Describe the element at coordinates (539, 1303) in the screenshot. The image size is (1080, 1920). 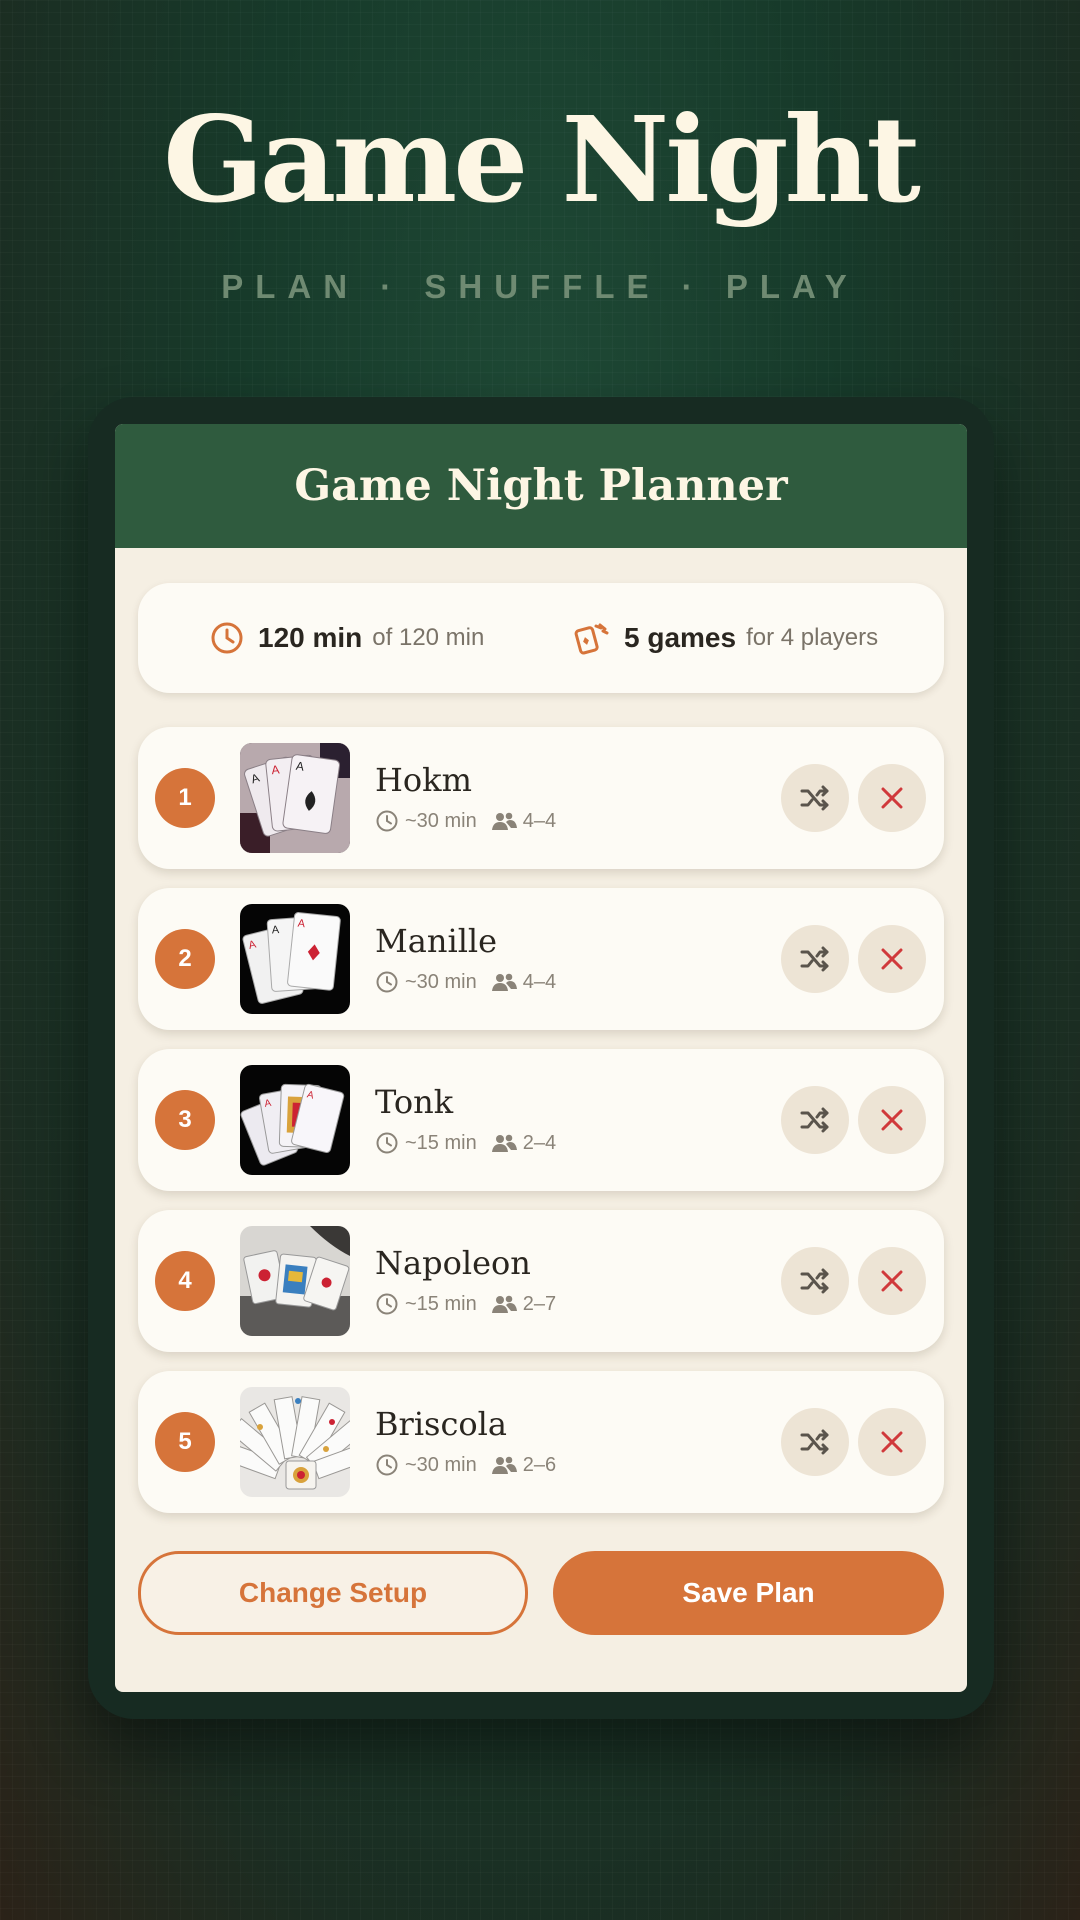
I see `game-players: 2–7` at that location.